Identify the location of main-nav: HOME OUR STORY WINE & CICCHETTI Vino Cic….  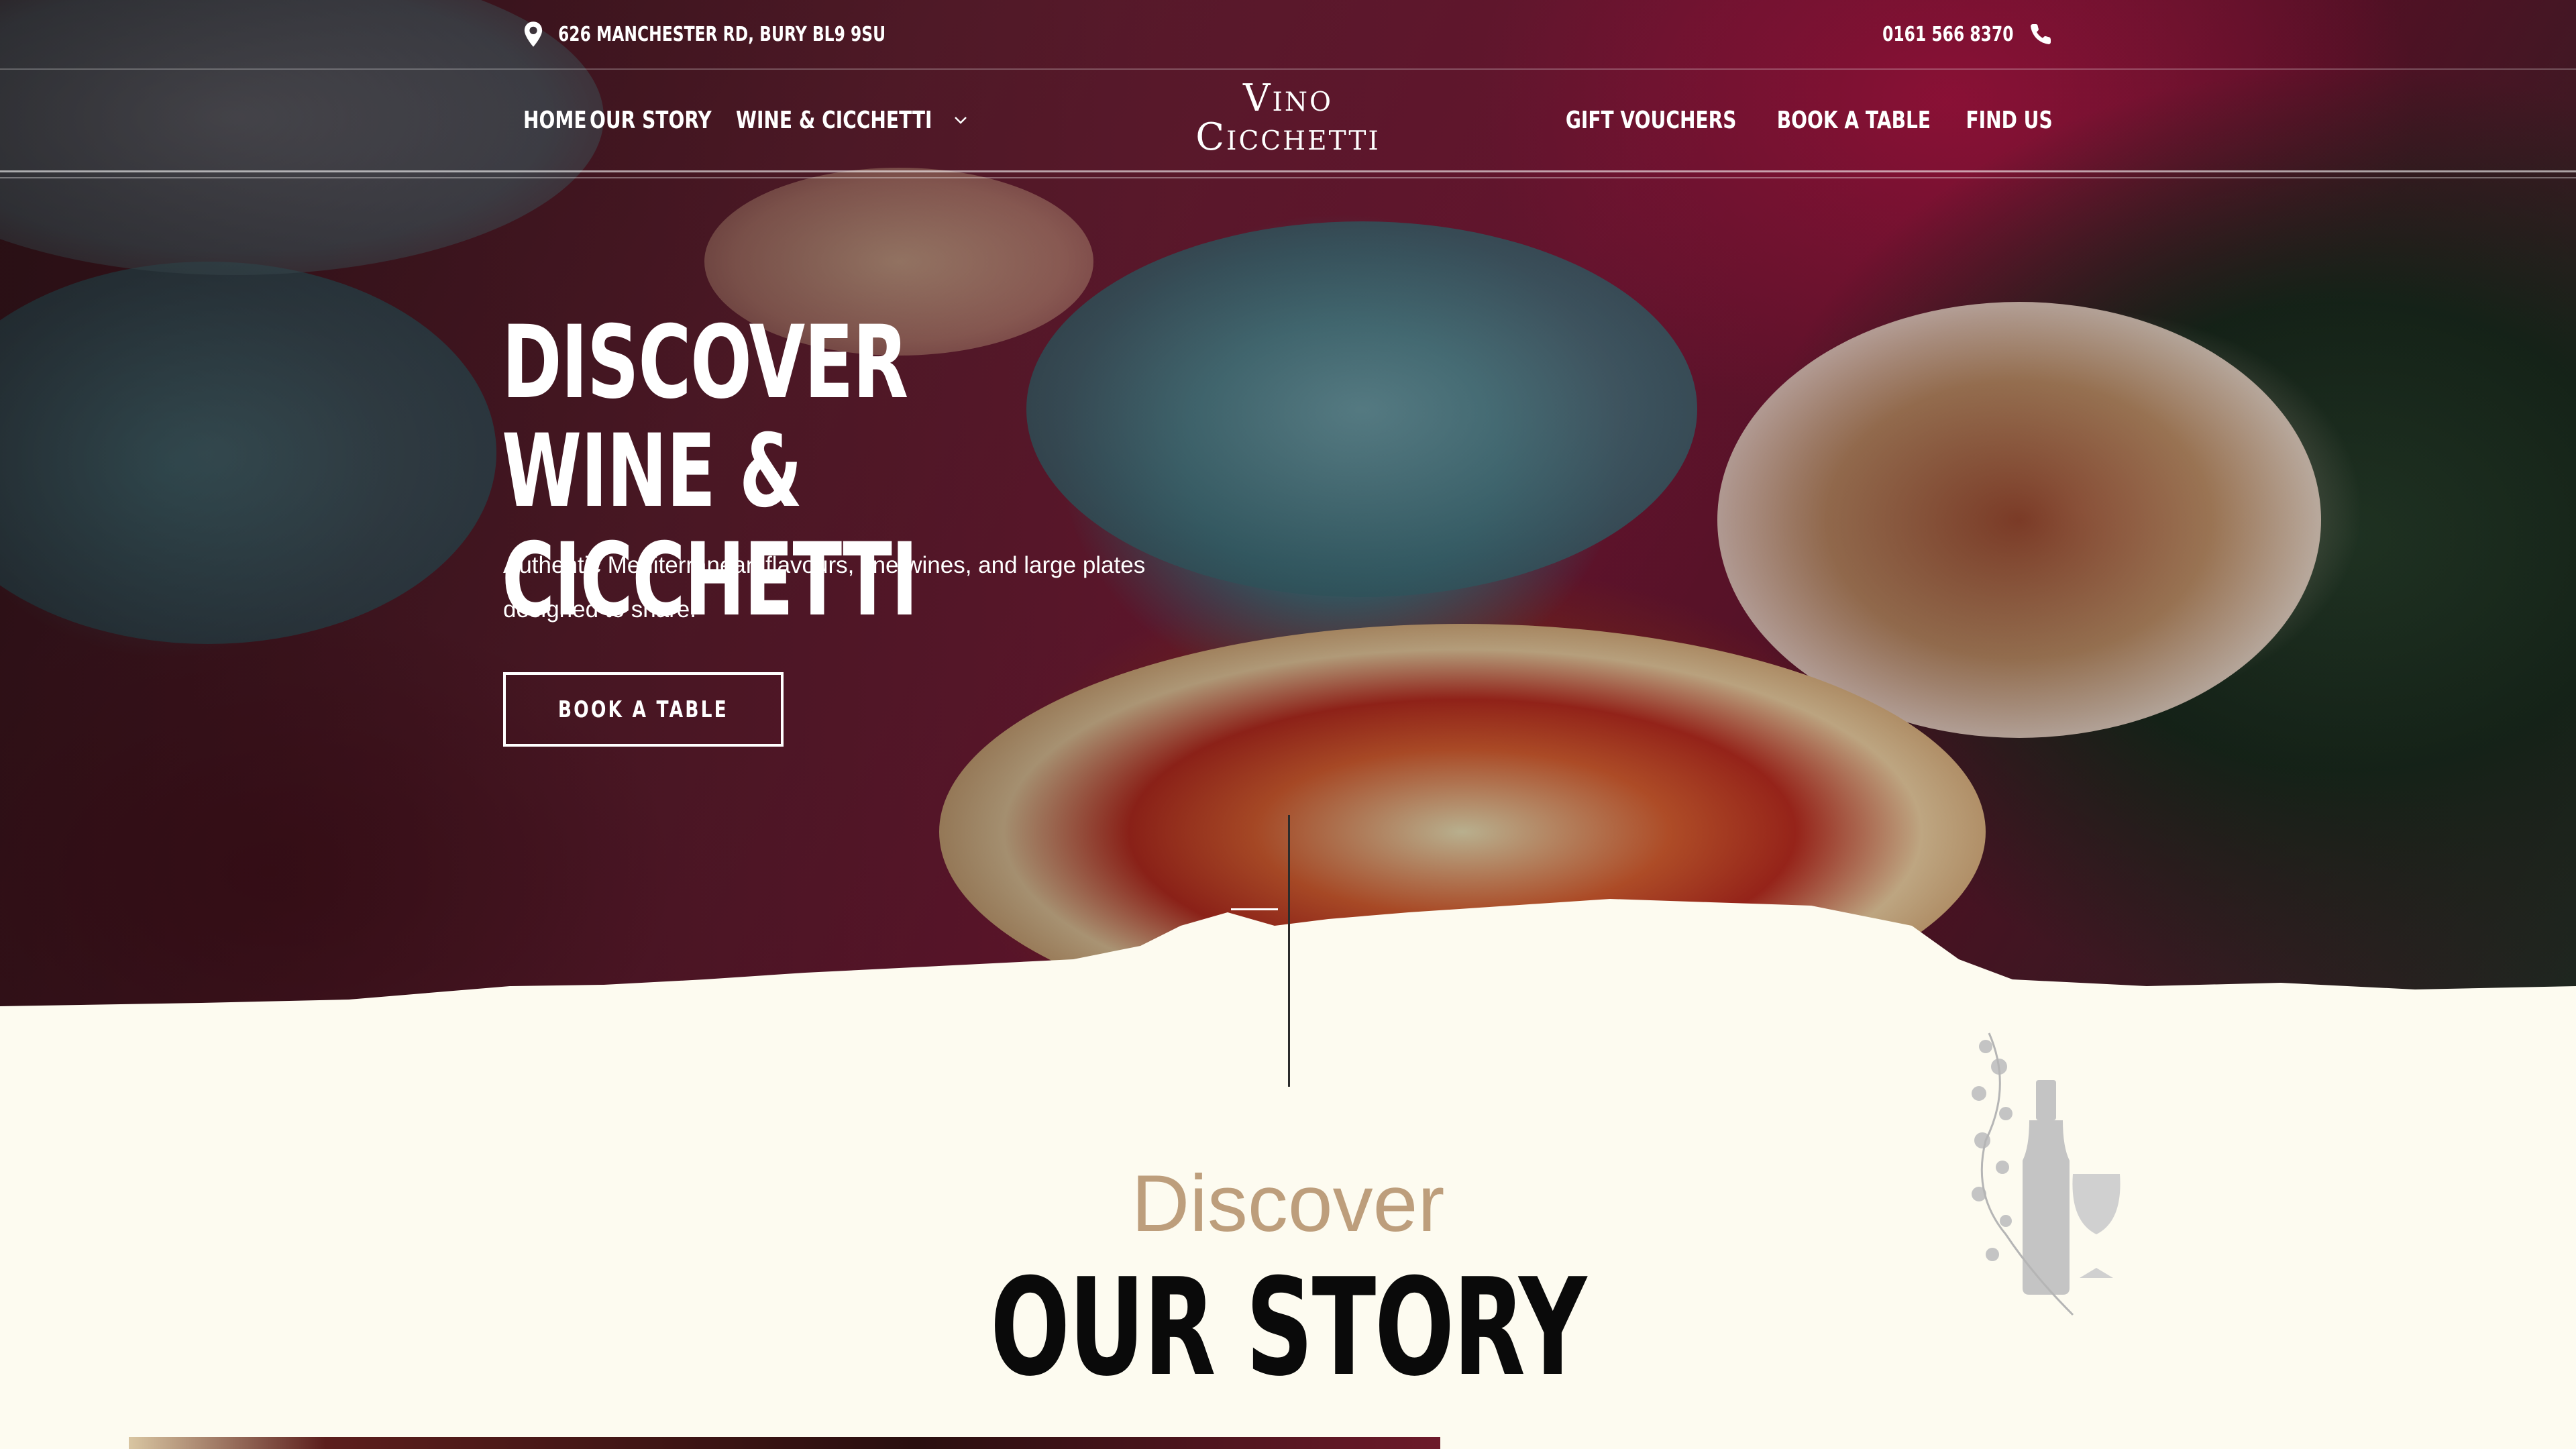
(1288, 124).